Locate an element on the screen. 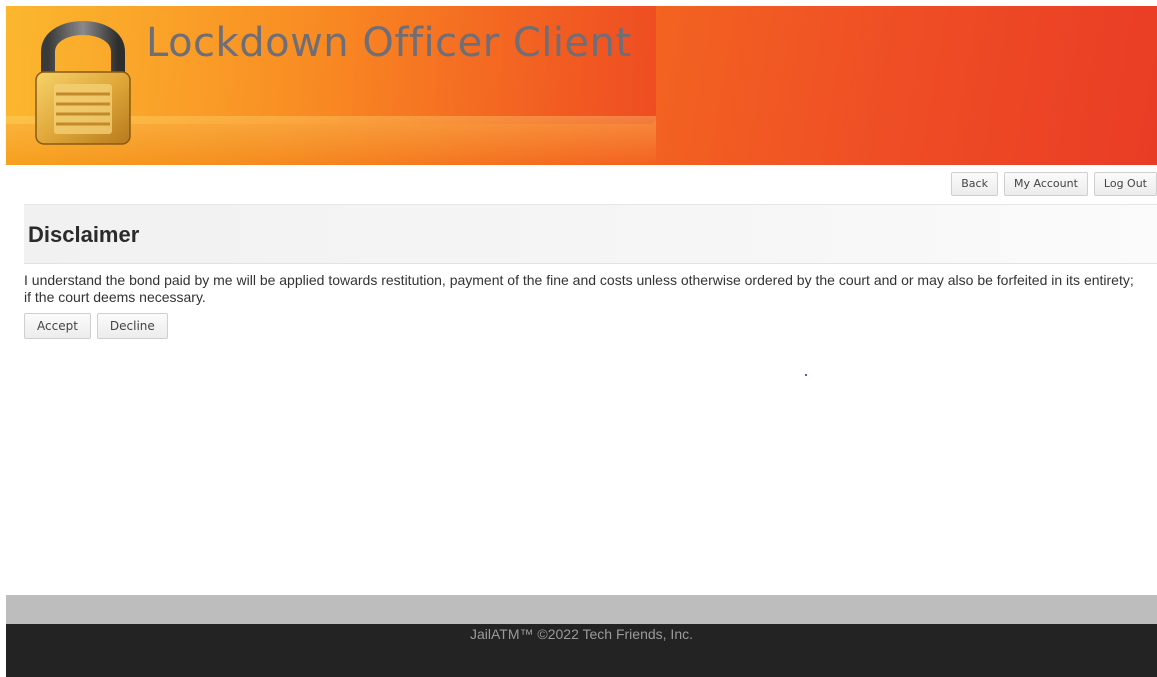  my-account-button: My Account is located at coordinates (1045, 184).